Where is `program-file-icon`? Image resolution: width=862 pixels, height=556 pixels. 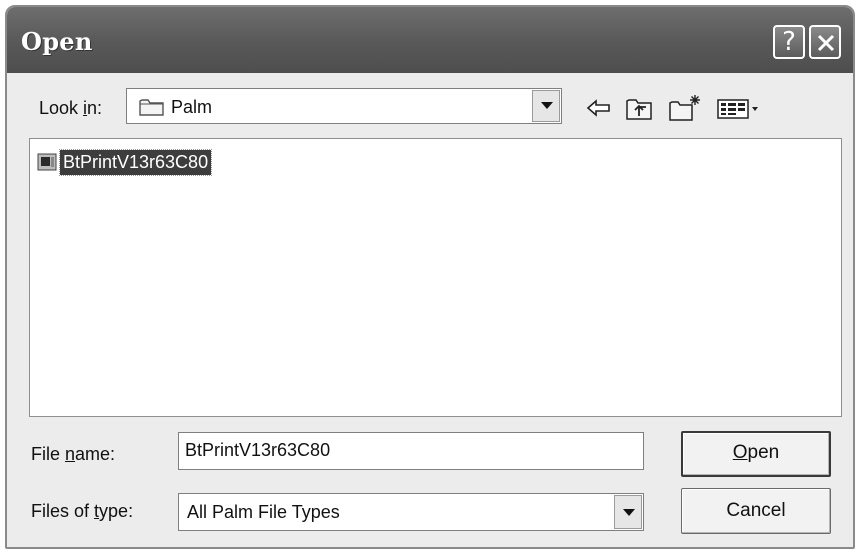
program-file-icon is located at coordinates (47, 162).